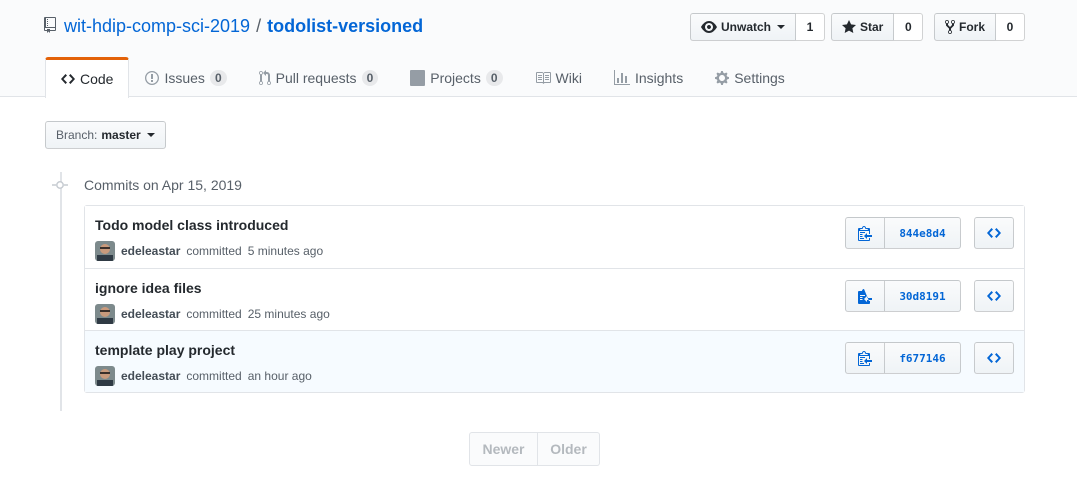 Image resolution: width=1077 pixels, height=481 pixels. Describe the element at coordinates (950, 27) in the screenshot. I see `fork-icon` at that location.